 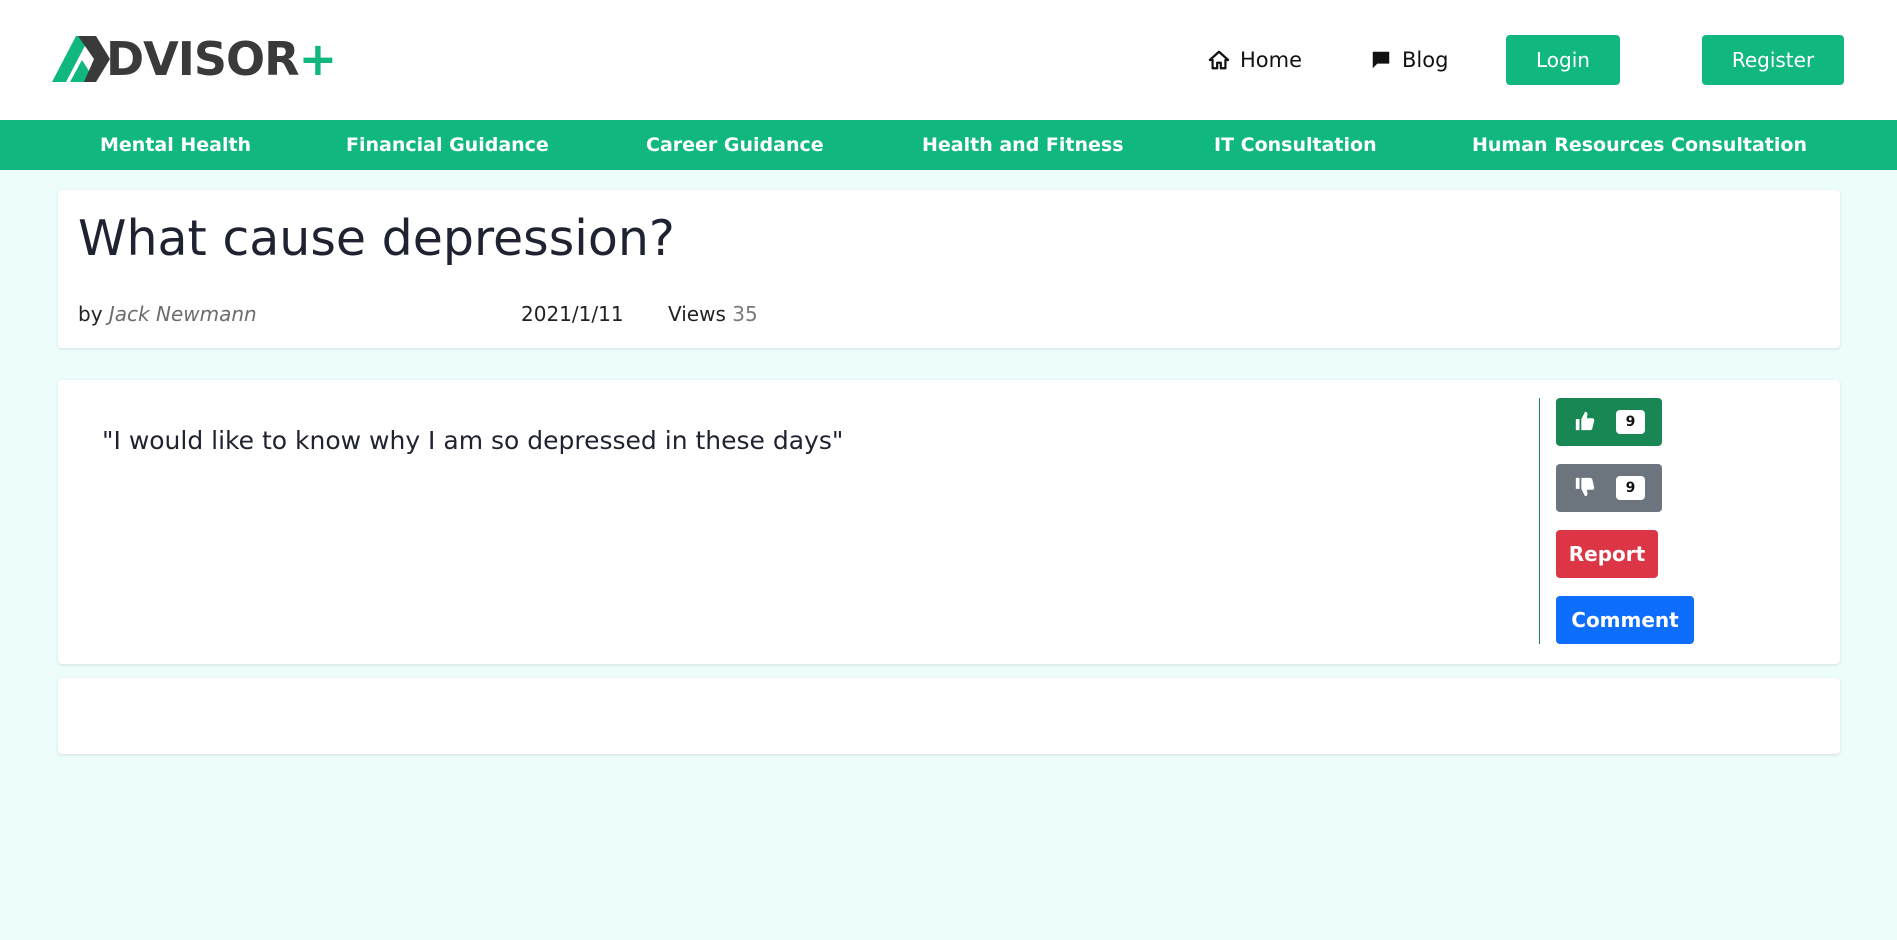 What do you see at coordinates (1630, 422) in the screenshot?
I see `like-count: 9` at bounding box center [1630, 422].